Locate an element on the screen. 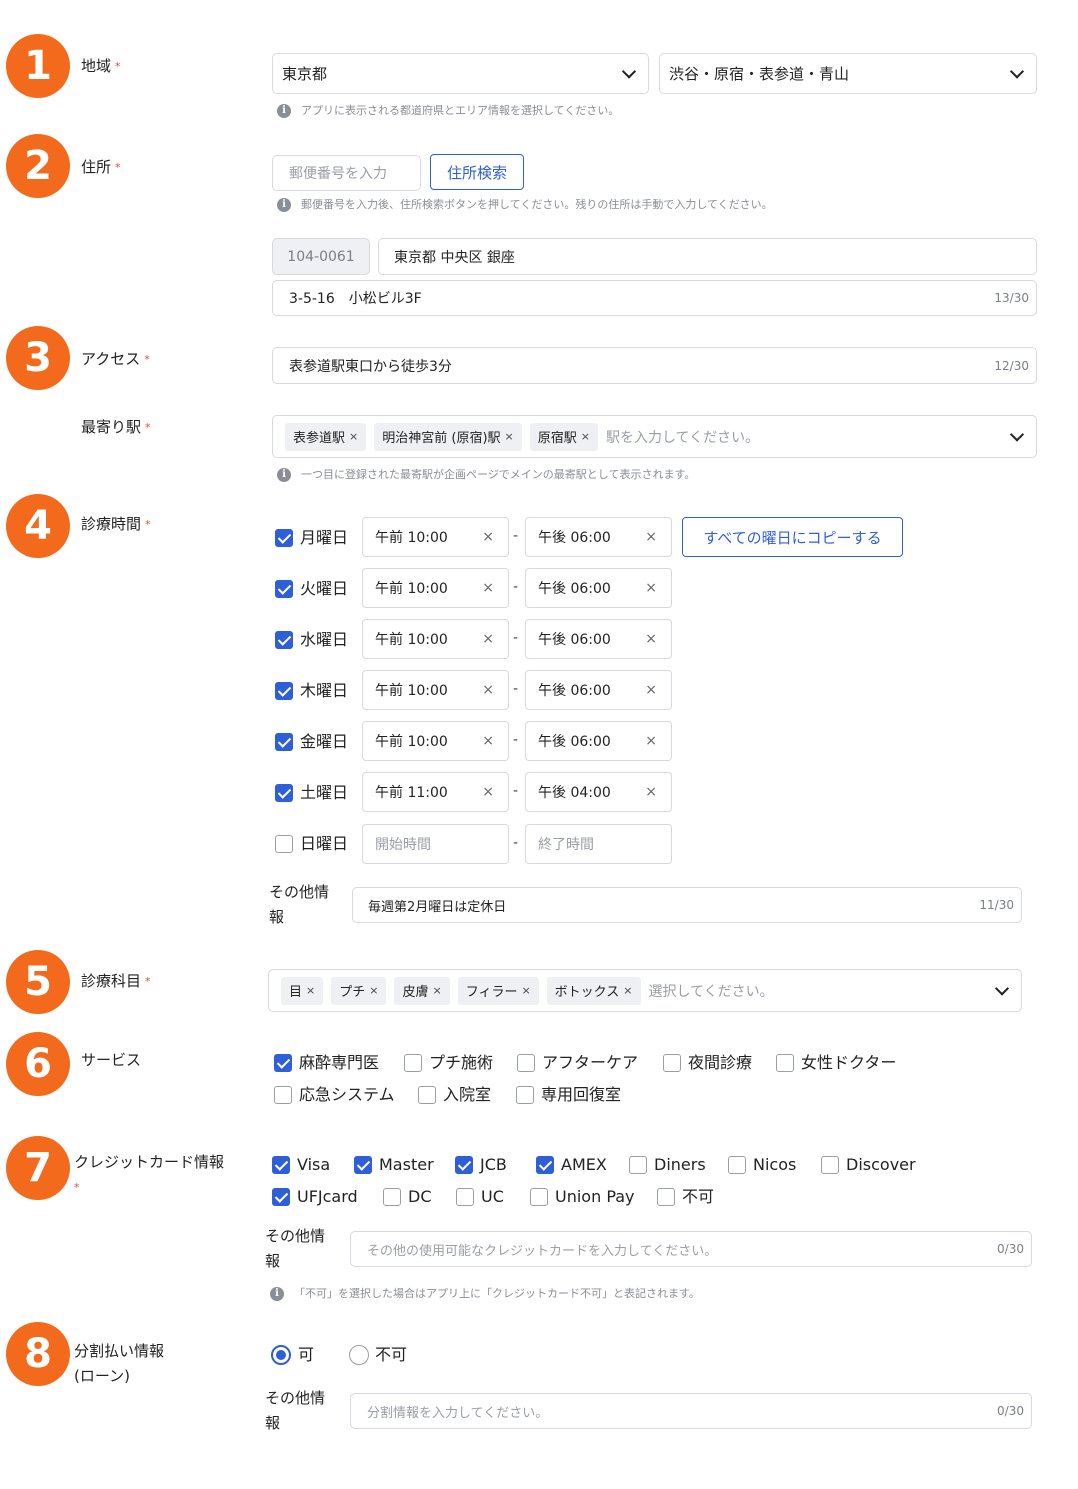 Image resolution: width=1078 pixels, height=1489 pixels. card-checkbox-not-accepted is located at coordinates (666, 1197).